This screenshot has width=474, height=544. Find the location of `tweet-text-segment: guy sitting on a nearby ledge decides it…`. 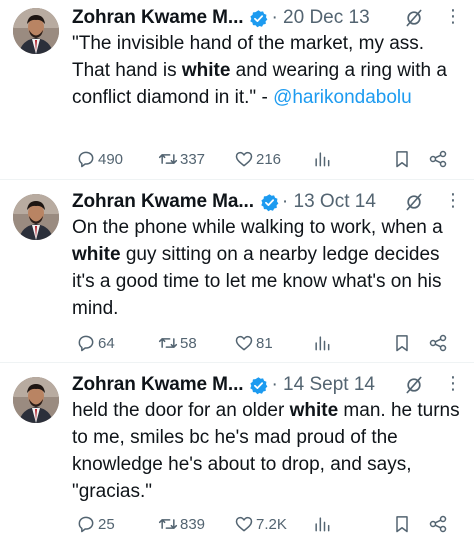

tweet-text-segment: guy sitting on a nearby ledge decides it… is located at coordinates (257, 281).